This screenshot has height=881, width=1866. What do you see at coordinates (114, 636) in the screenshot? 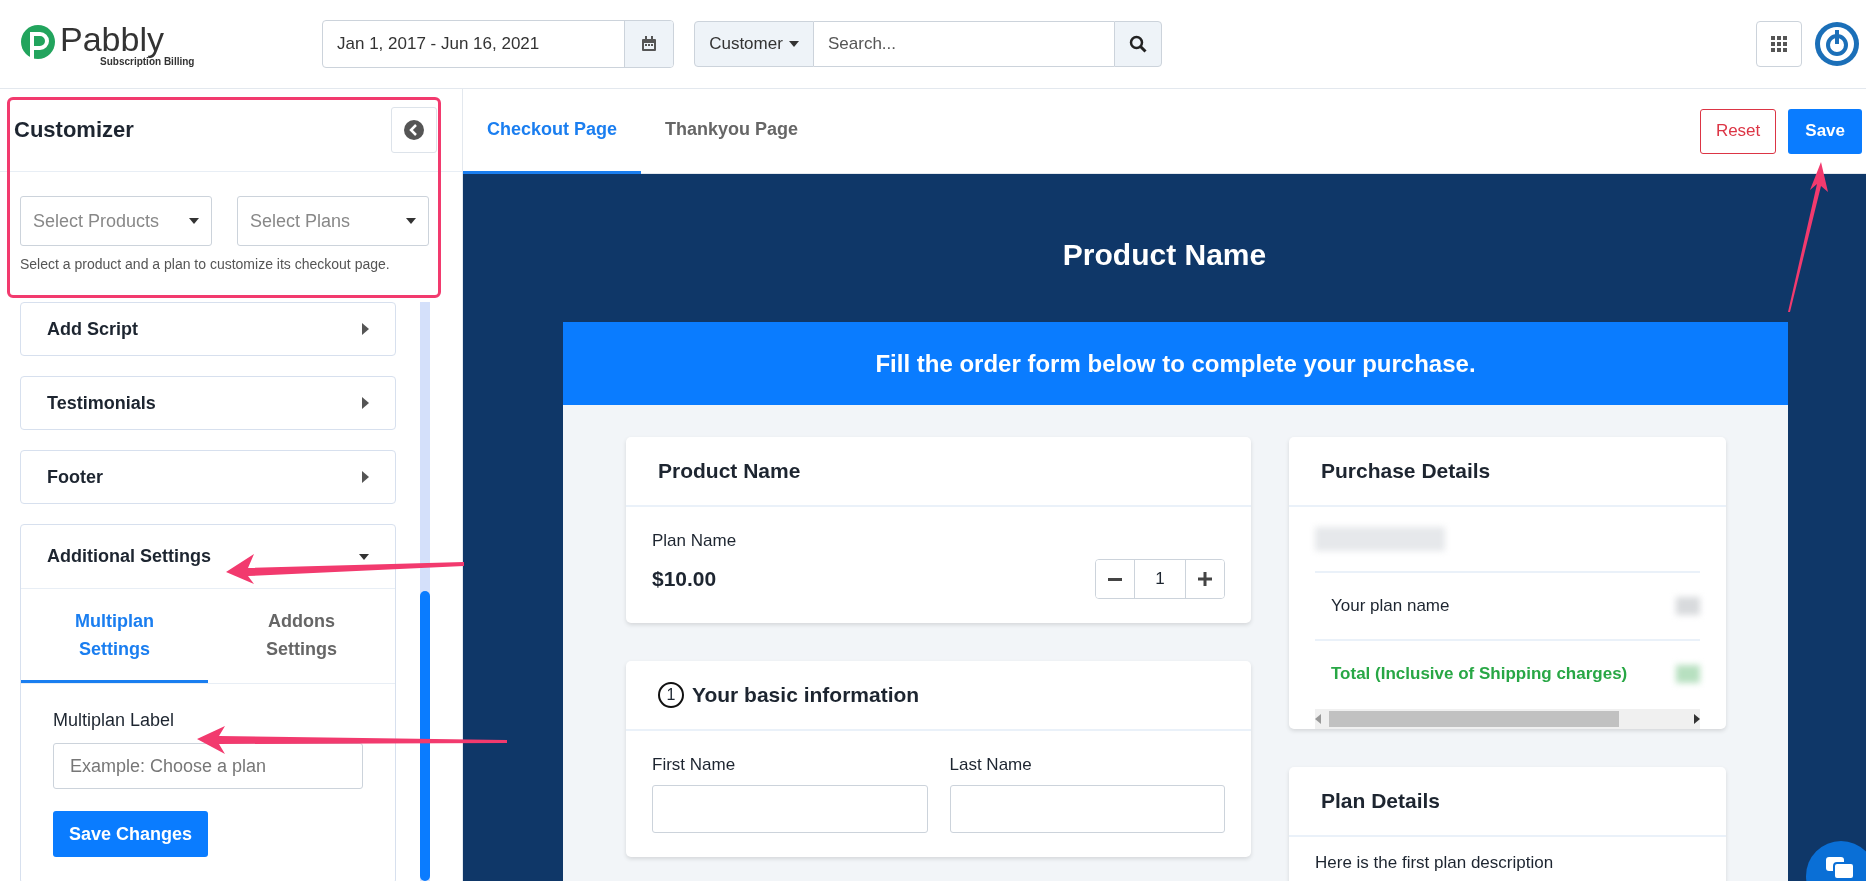
I see `settings-tab: Multiplan Settings` at bounding box center [114, 636].